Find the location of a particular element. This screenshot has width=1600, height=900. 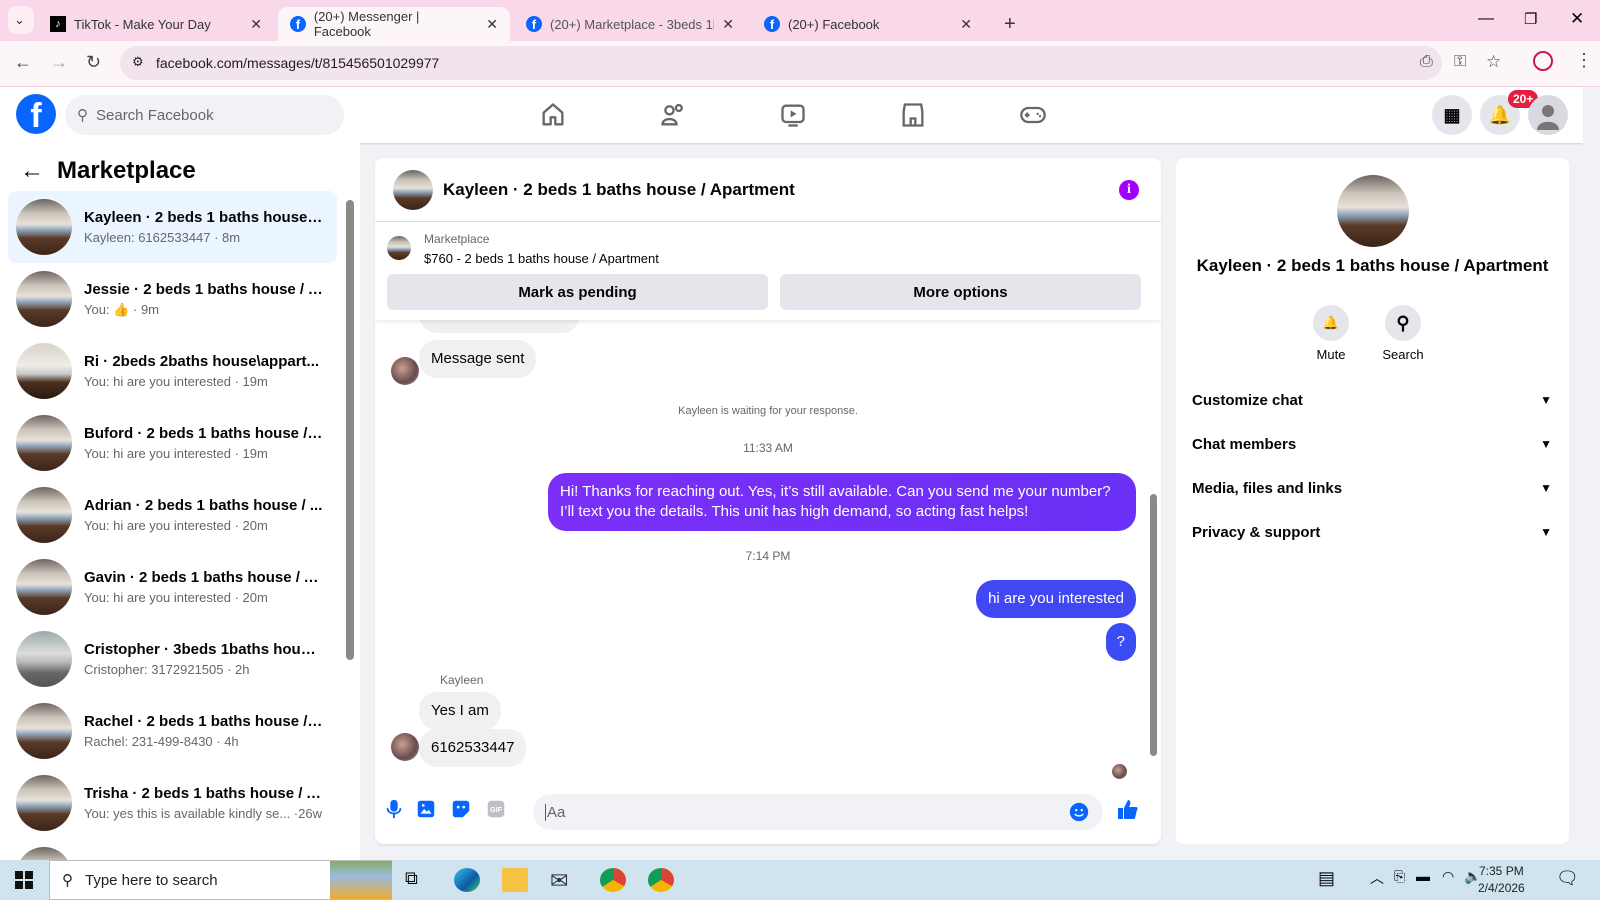

sticker-icon is located at coordinates (461, 809).